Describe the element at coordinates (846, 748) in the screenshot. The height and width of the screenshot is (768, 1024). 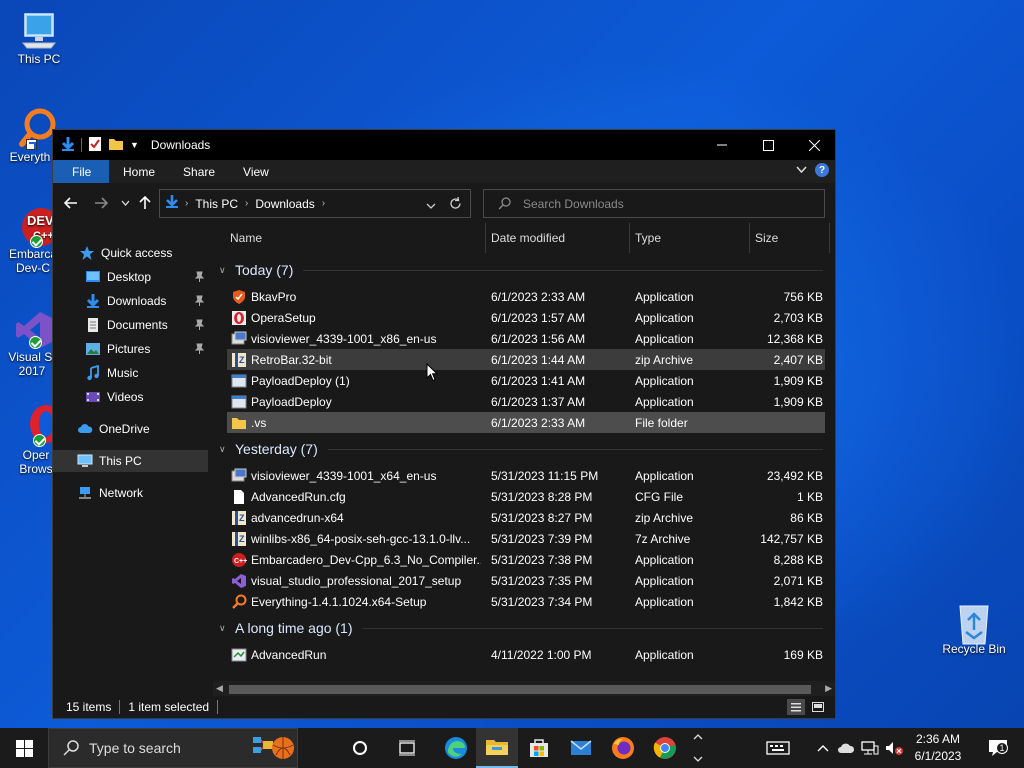
I see `onedrive-cloud-icon` at that location.